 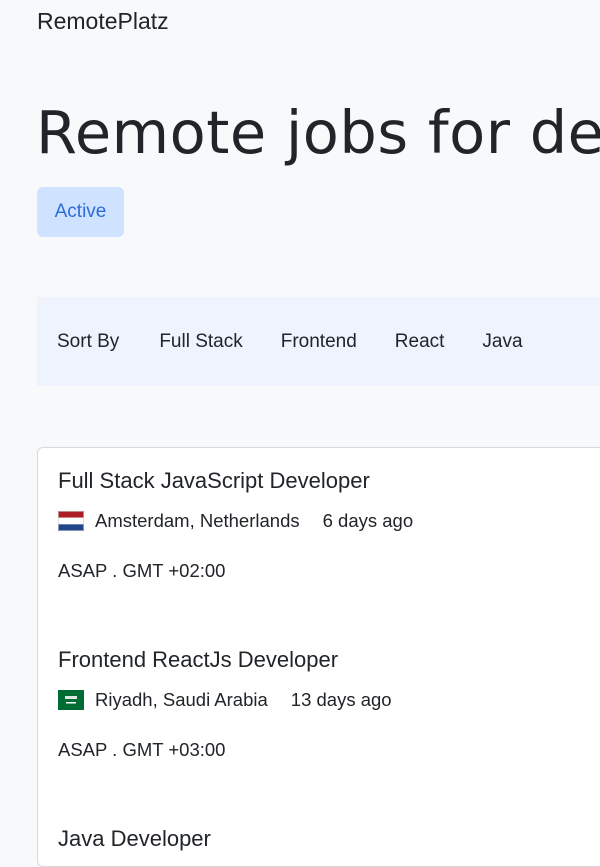 I want to click on job-title: Java Developer, so click(x=328, y=839).